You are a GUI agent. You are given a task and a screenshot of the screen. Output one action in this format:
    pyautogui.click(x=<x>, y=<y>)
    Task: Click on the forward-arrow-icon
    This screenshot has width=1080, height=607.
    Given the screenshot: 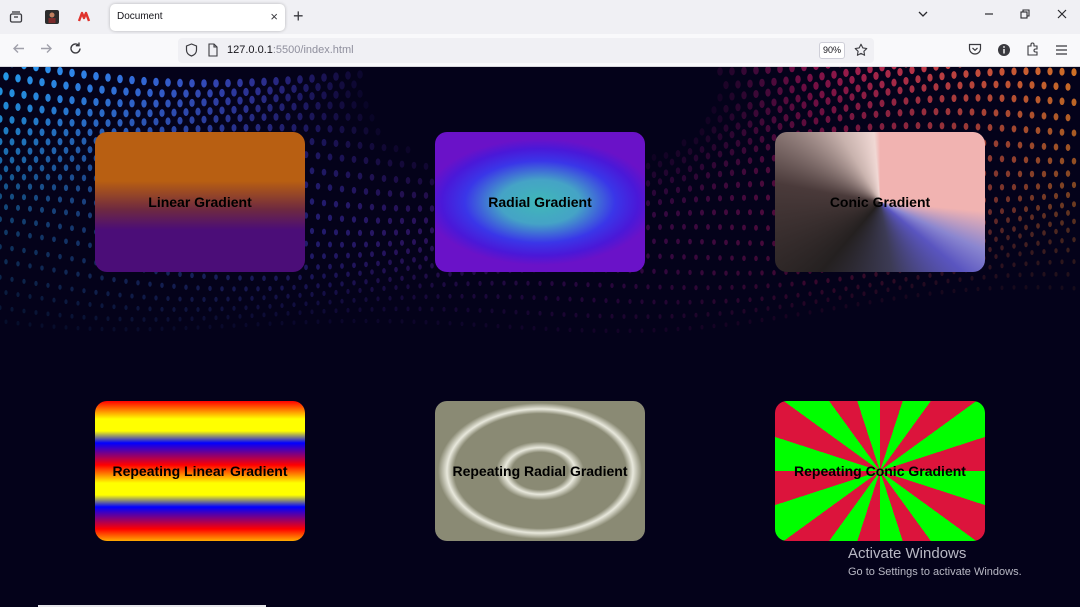 What is the action you would take?
    pyautogui.click(x=46, y=50)
    